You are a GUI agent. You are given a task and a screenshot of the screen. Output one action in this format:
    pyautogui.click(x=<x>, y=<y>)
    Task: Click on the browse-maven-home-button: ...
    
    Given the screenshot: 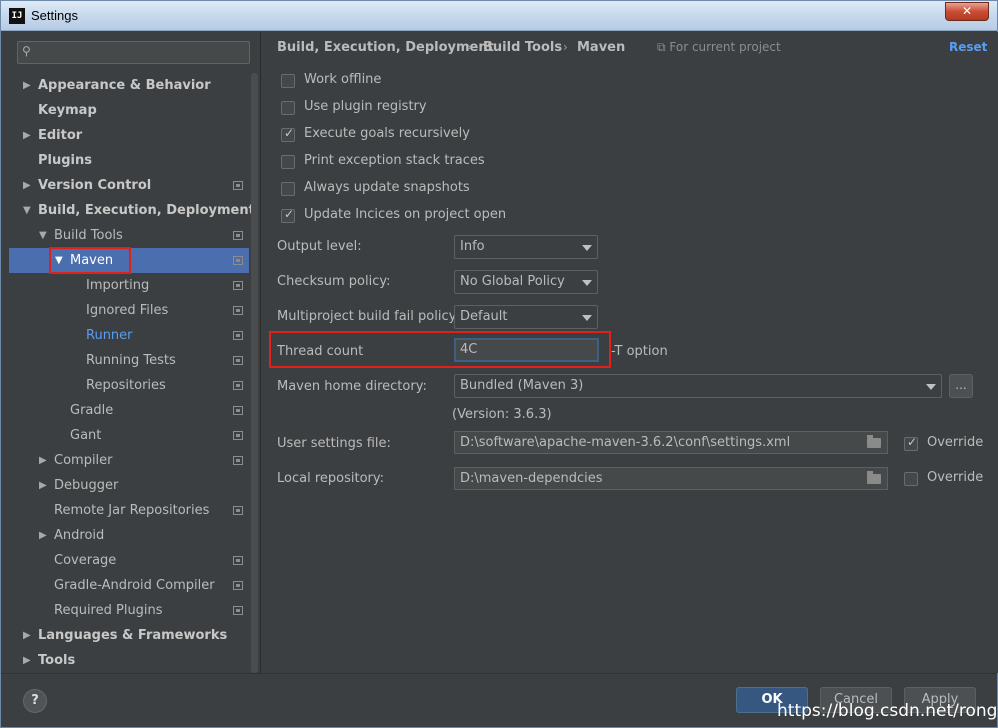 What is the action you would take?
    pyautogui.click(x=961, y=386)
    